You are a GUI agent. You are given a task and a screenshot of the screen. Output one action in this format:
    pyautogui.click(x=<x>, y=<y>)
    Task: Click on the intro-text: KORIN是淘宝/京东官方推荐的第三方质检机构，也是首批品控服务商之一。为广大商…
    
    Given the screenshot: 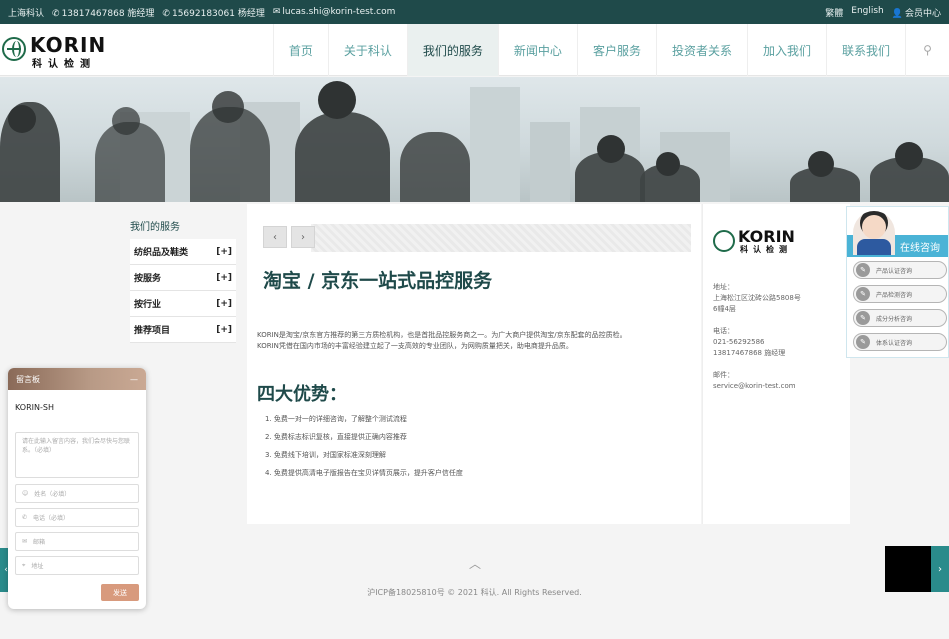 What is the action you would take?
    pyautogui.click(x=477, y=341)
    